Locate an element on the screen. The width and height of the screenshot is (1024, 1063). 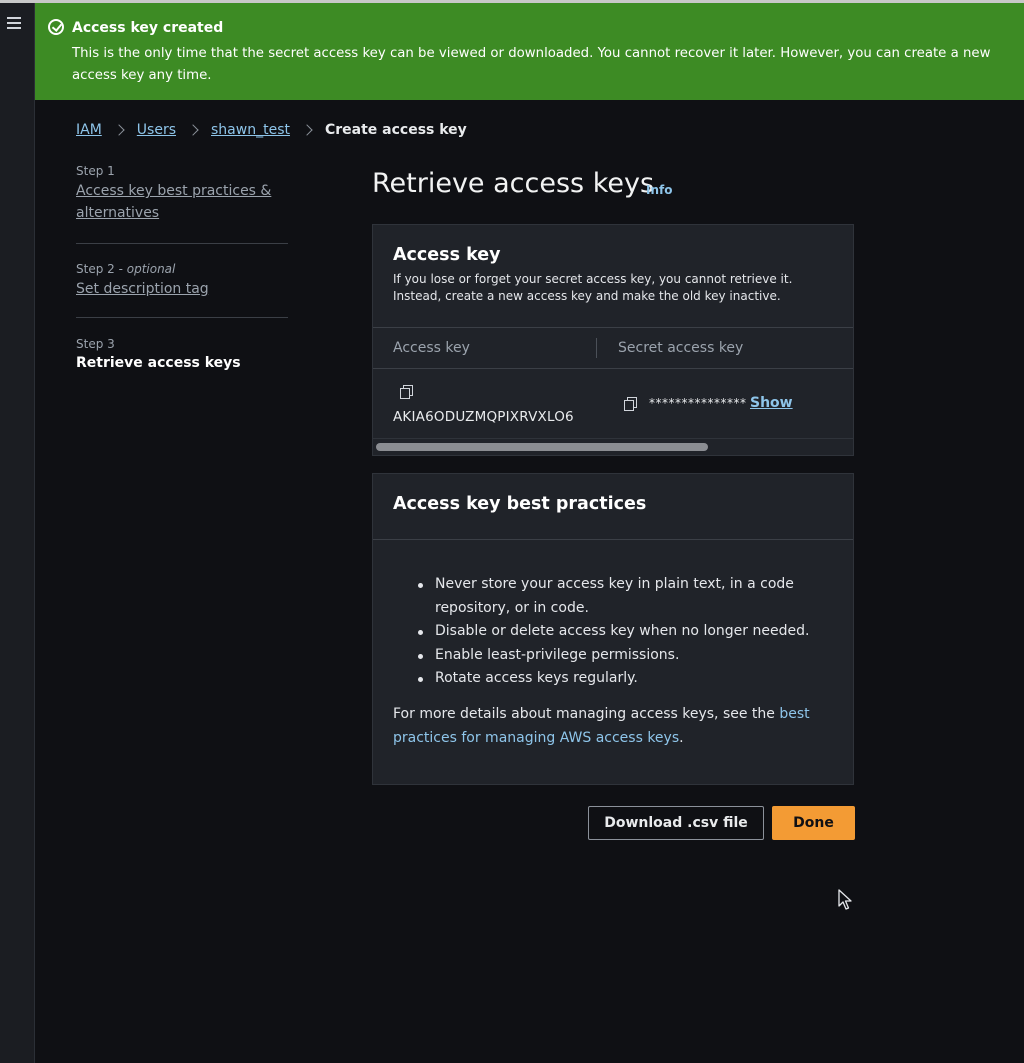
secret-access-key-masked: *************** is located at coordinates (698, 403).